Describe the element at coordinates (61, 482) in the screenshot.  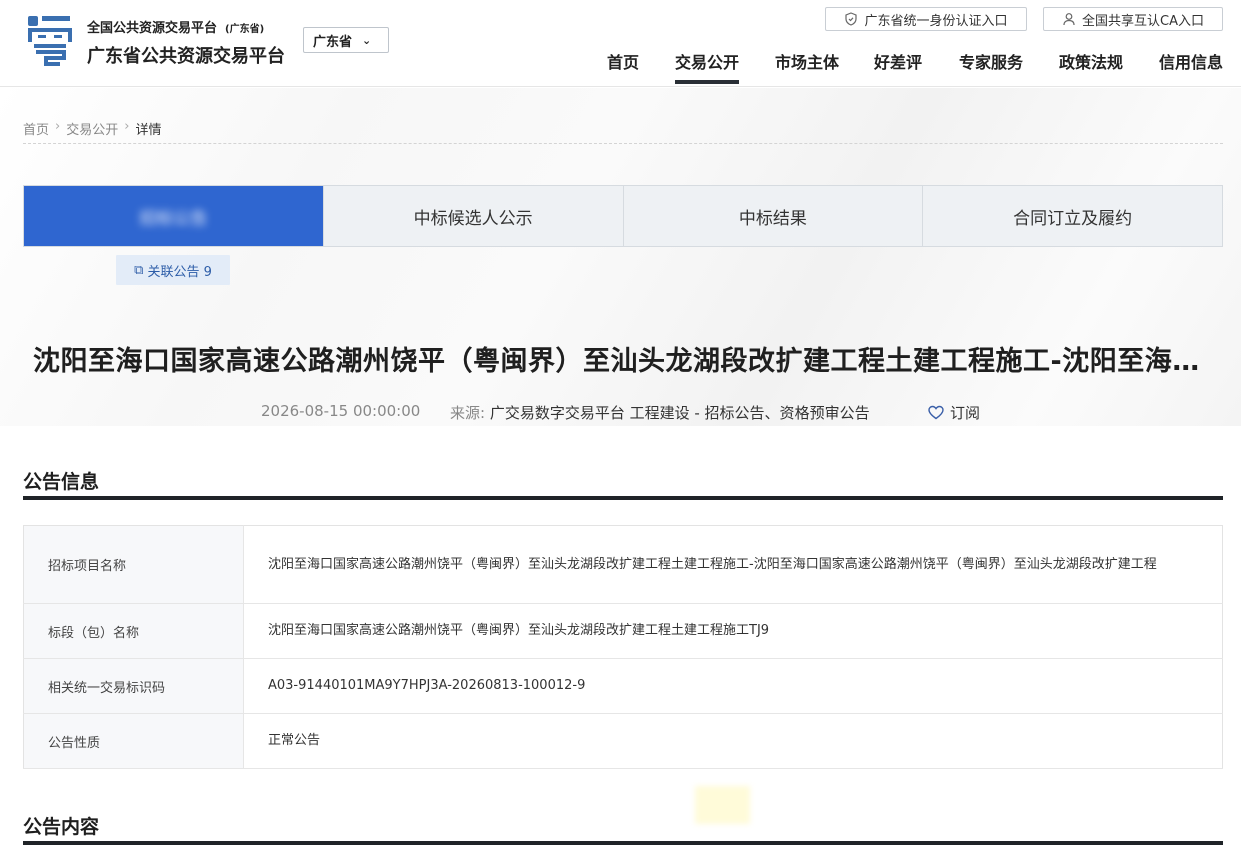
I see `section-heading-info: 公告信息` at that location.